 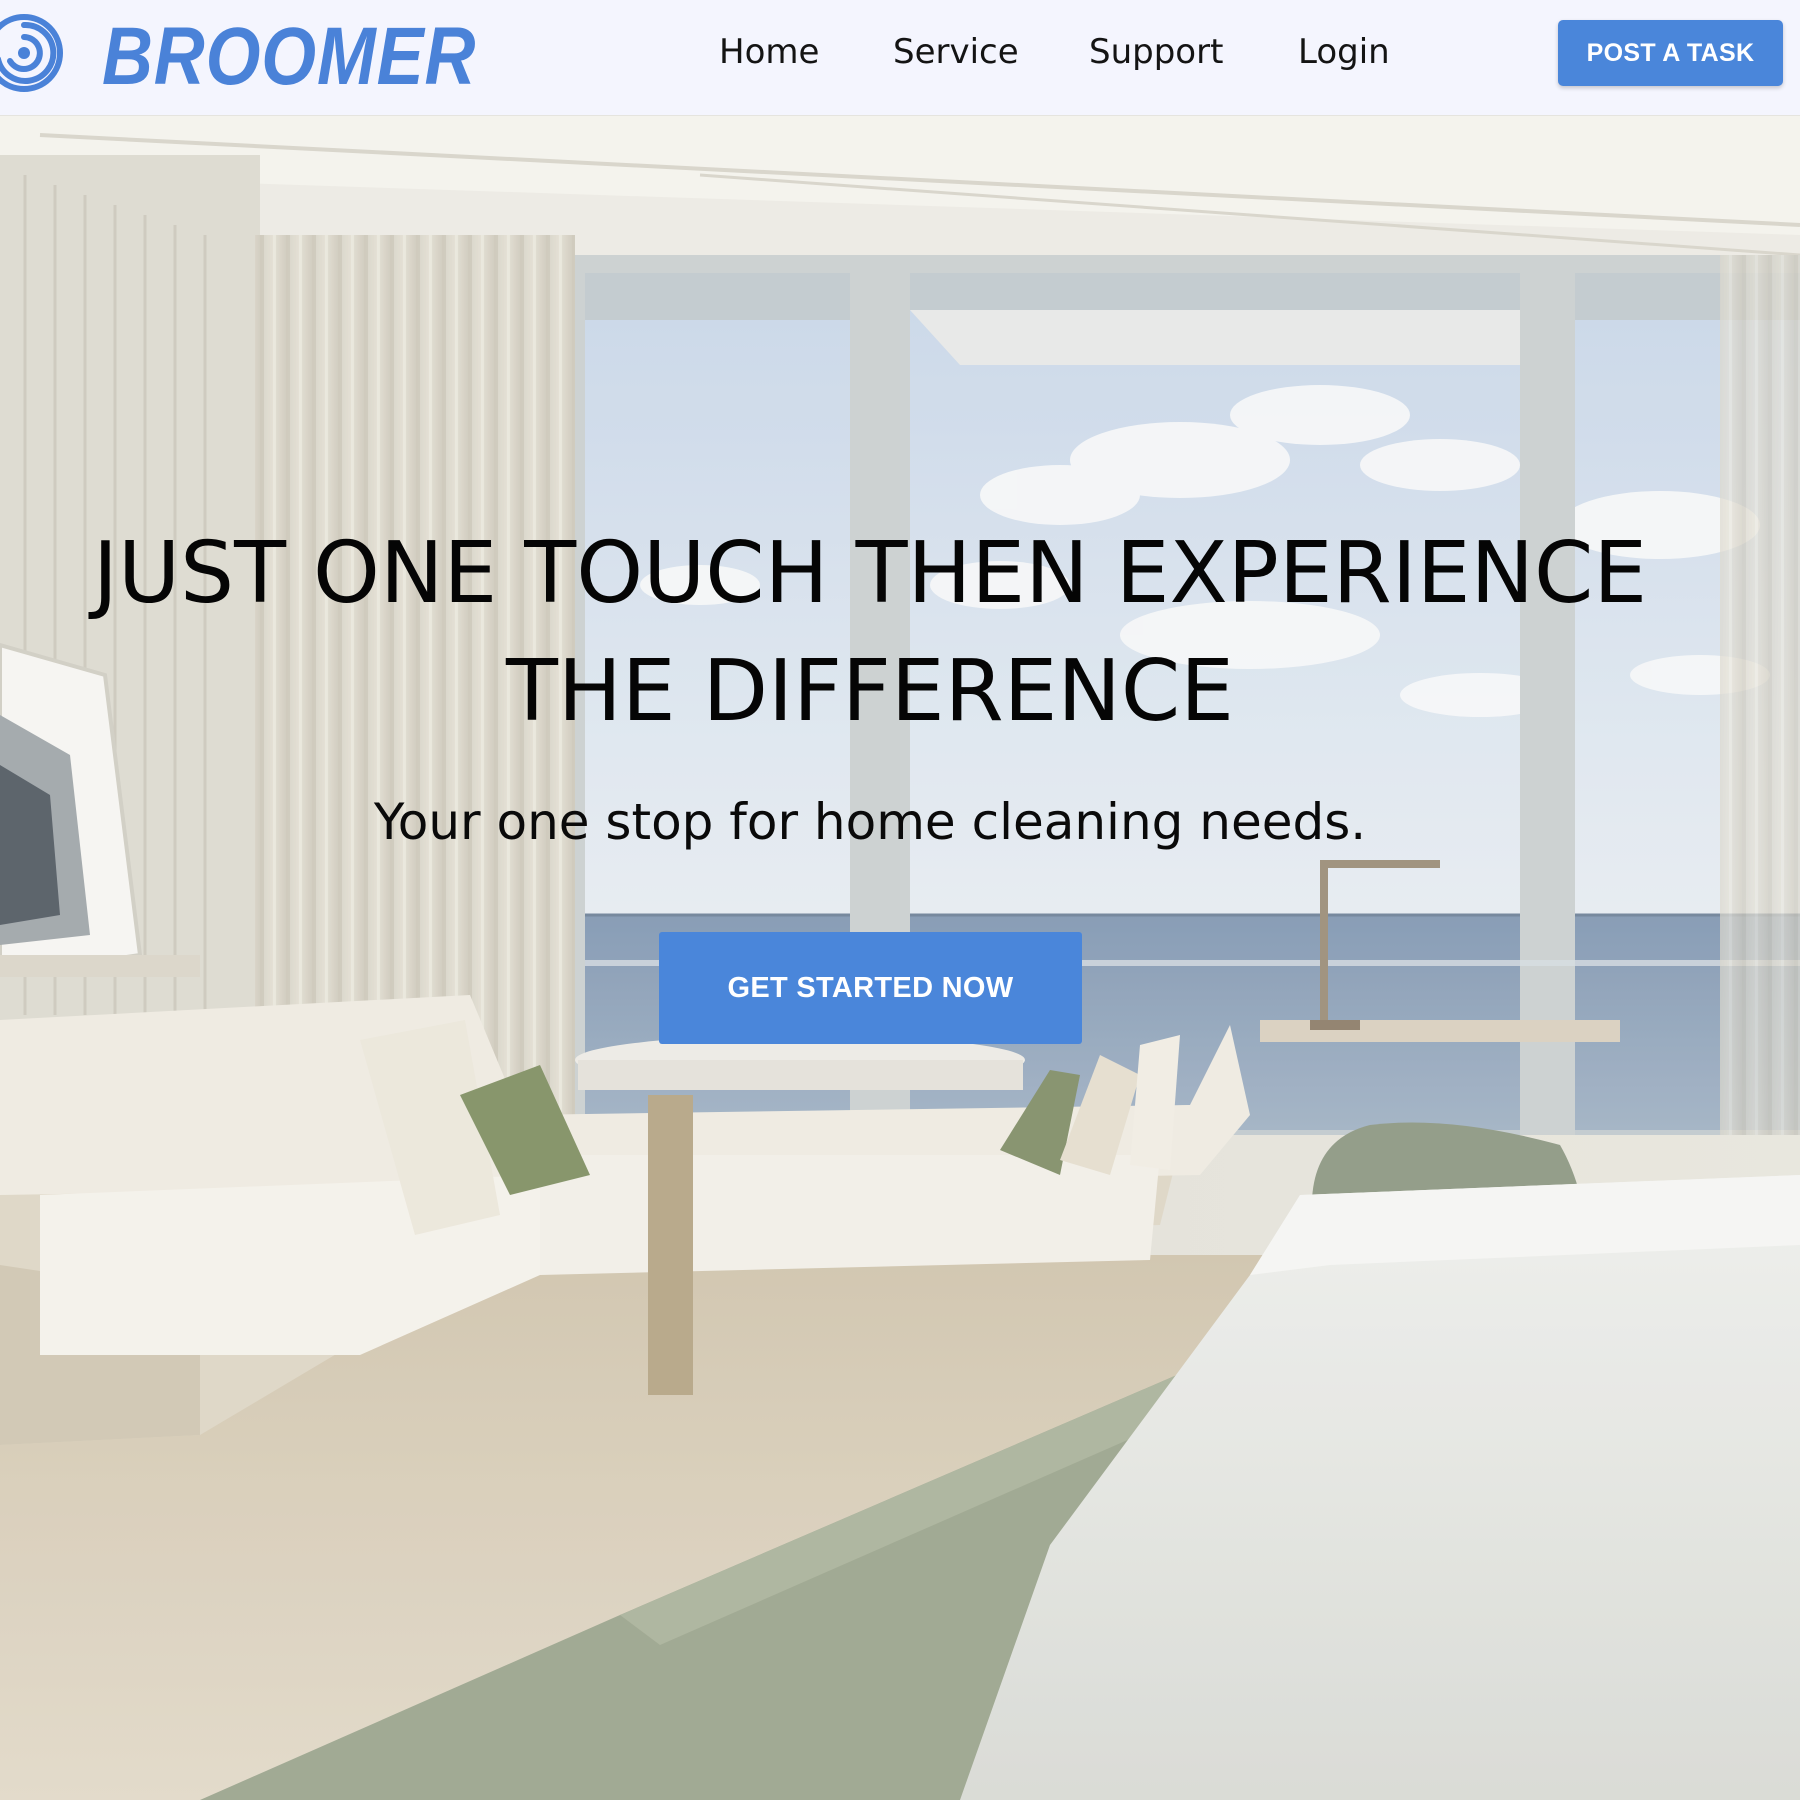 What do you see at coordinates (870, 691) in the screenshot?
I see `hero-title-line-2: THE DIFFERENCE` at bounding box center [870, 691].